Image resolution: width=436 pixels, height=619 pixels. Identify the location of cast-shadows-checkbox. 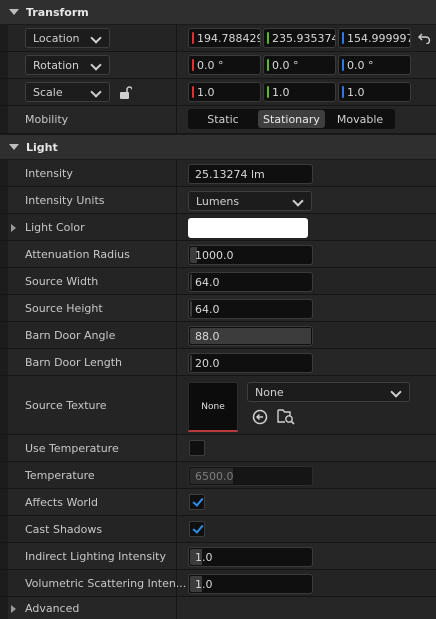
(197, 529).